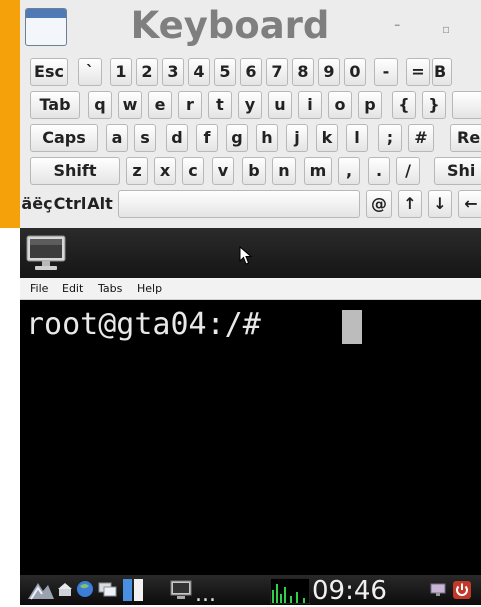  I want to click on keyboard-titlebar: Keyboard - ▫, so click(250, 27).